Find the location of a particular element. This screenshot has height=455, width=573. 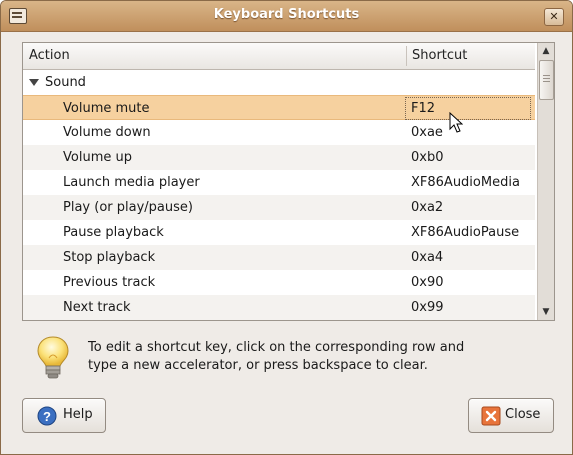

lightbulb-icon is located at coordinates (53, 357).